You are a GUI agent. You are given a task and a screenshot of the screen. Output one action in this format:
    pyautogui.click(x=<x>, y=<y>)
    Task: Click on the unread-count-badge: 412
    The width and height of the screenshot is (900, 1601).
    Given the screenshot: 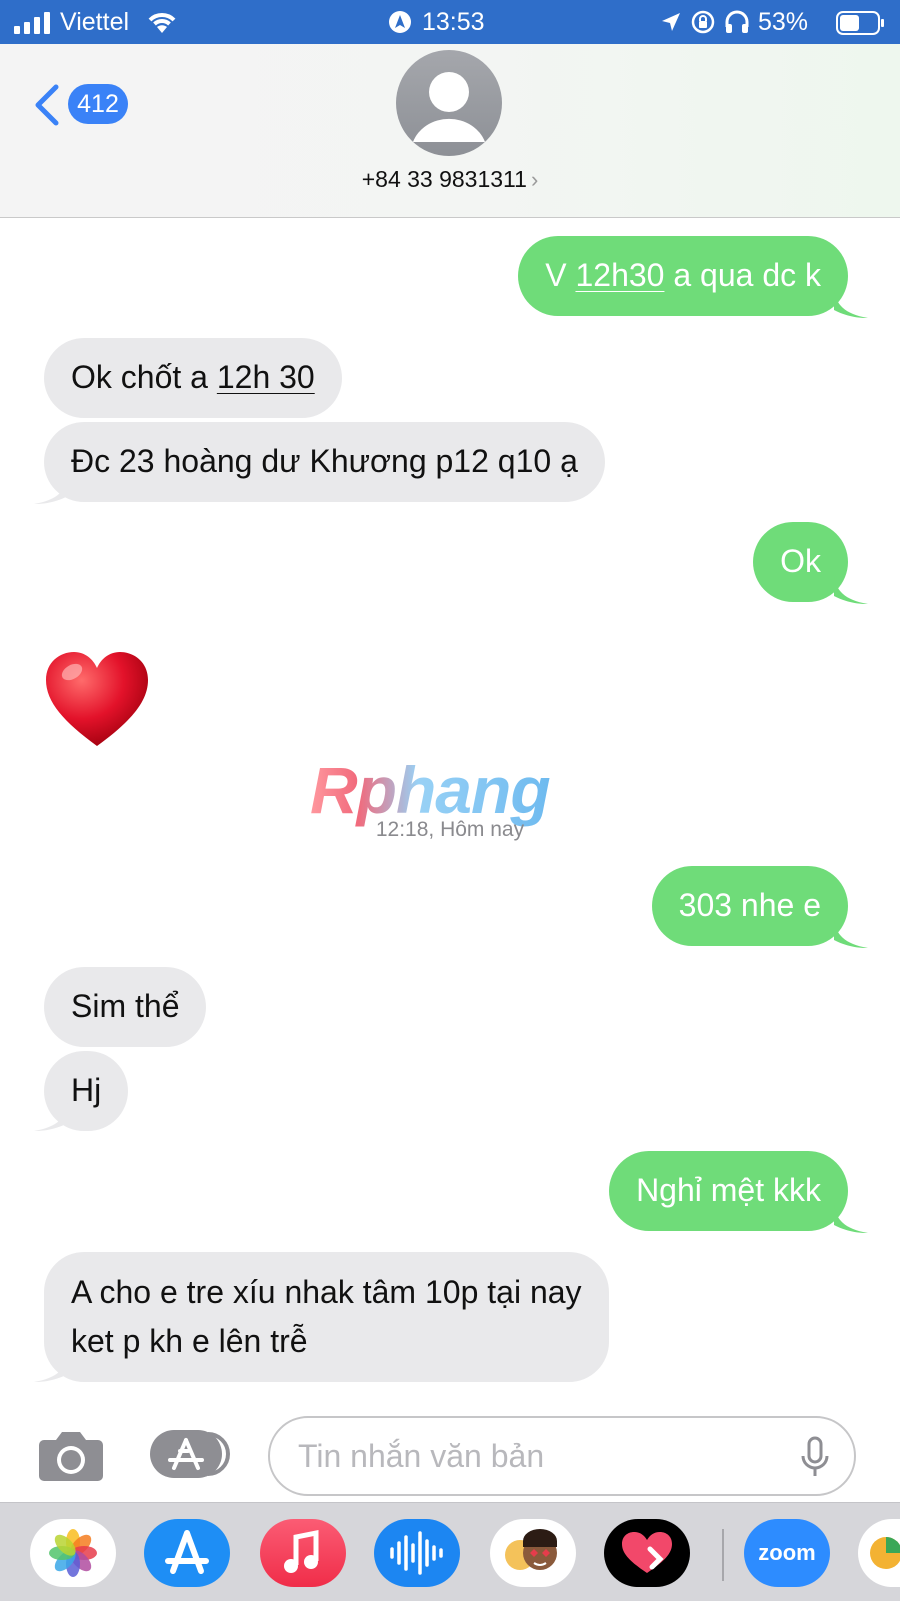 What is the action you would take?
    pyautogui.click(x=98, y=104)
    